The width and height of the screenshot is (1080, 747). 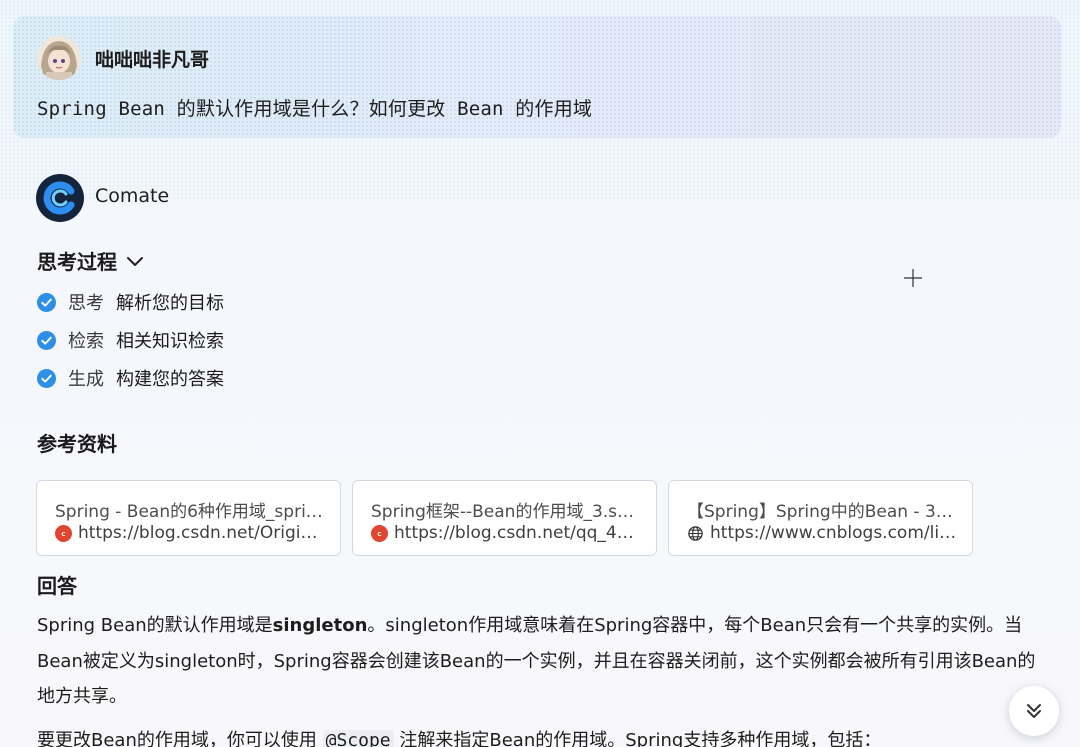 I want to click on answer-emphasis: singleton, so click(x=320, y=625).